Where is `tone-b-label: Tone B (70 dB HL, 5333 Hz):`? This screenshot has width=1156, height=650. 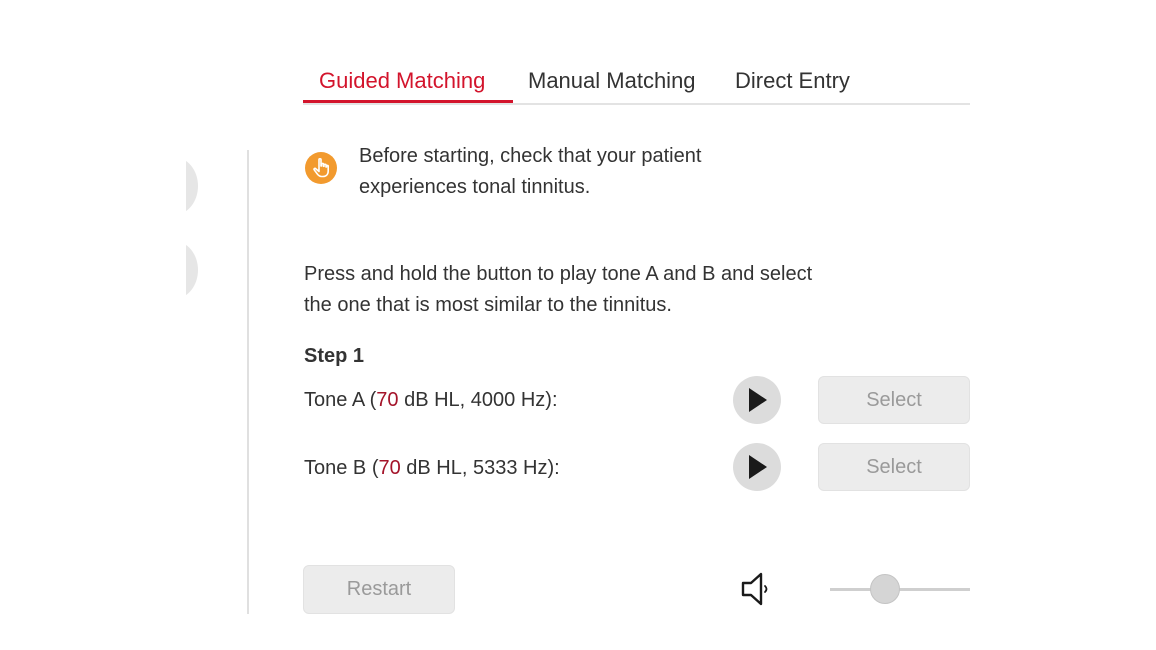
tone-b-label: Tone B (70 dB HL, 5333 Hz): is located at coordinates (432, 468).